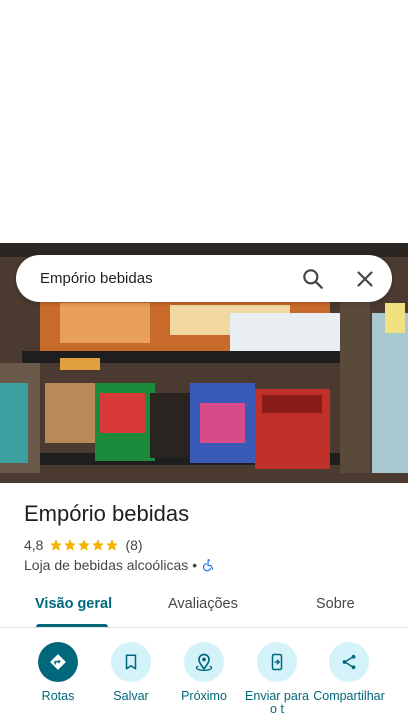 This screenshot has height=726, width=408. I want to click on search-icon, so click(313, 279).